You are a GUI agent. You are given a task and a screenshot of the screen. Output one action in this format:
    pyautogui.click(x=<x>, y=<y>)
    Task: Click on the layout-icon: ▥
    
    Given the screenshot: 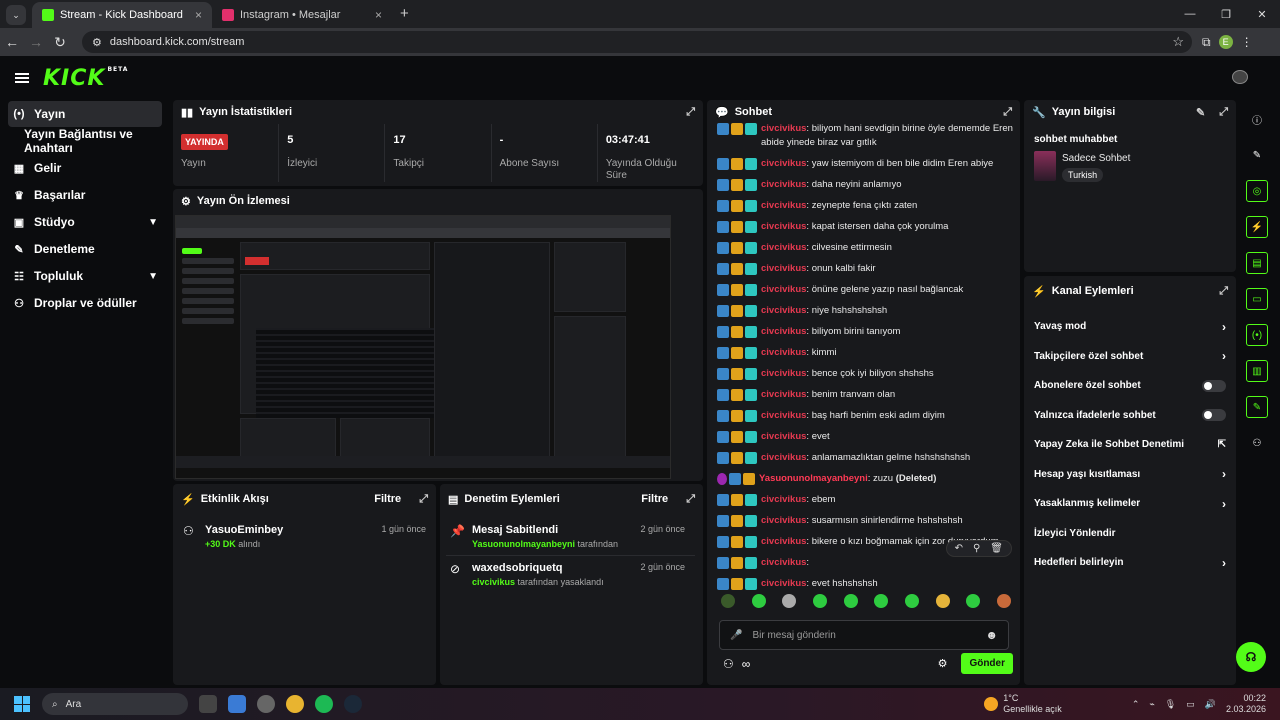 What is the action you would take?
    pyautogui.click(x=1257, y=371)
    